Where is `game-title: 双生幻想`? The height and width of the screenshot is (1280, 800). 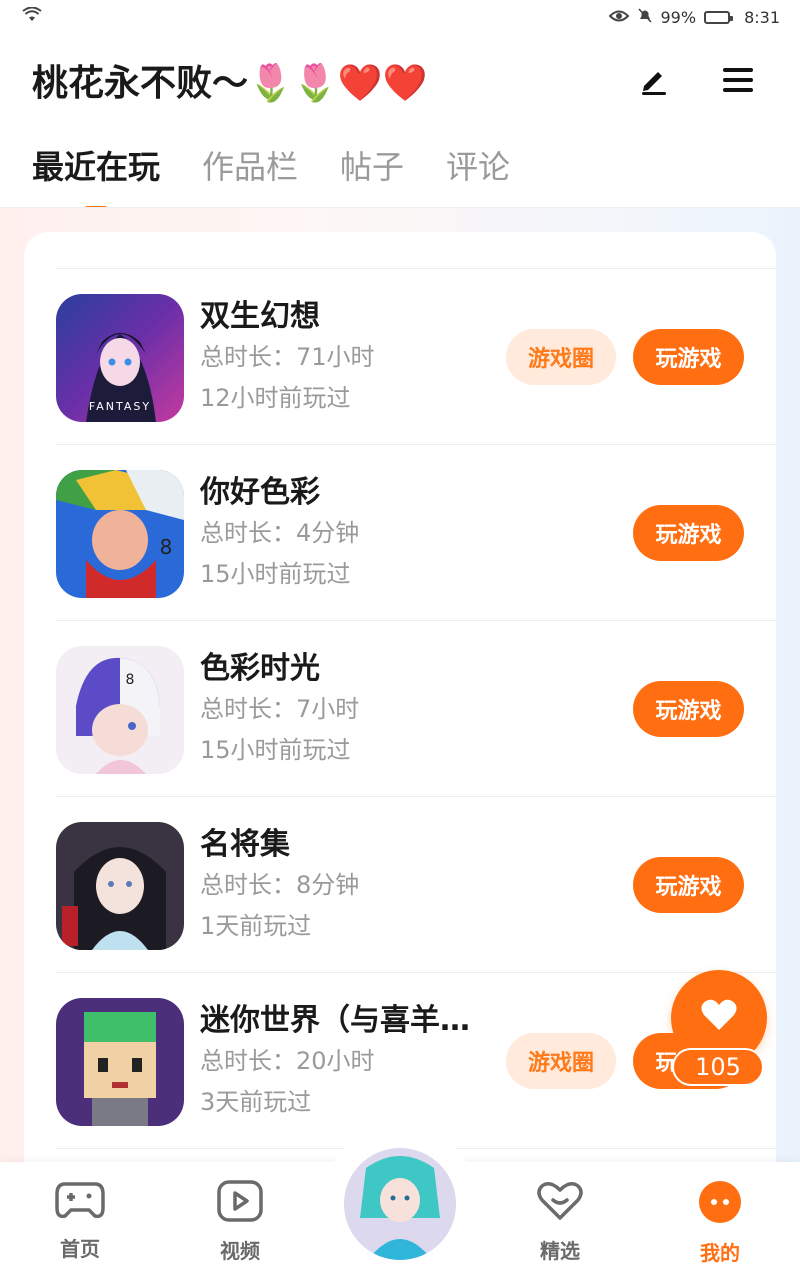
game-title: 双生幻想 is located at coordinates (260, 316).